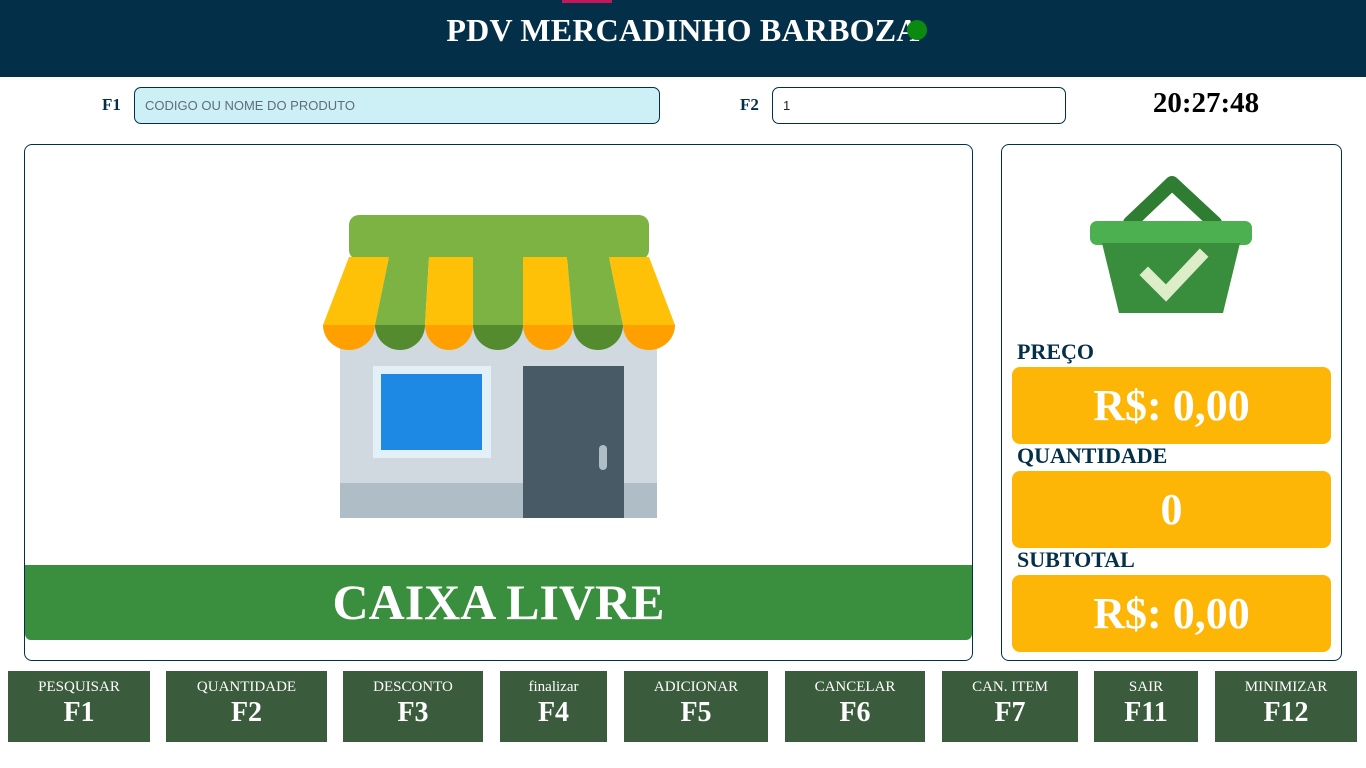  What do you see at coordinates (1171, 244) in the screenshot?
I see `basket-check-icon` at bounding box center [1171, 244].